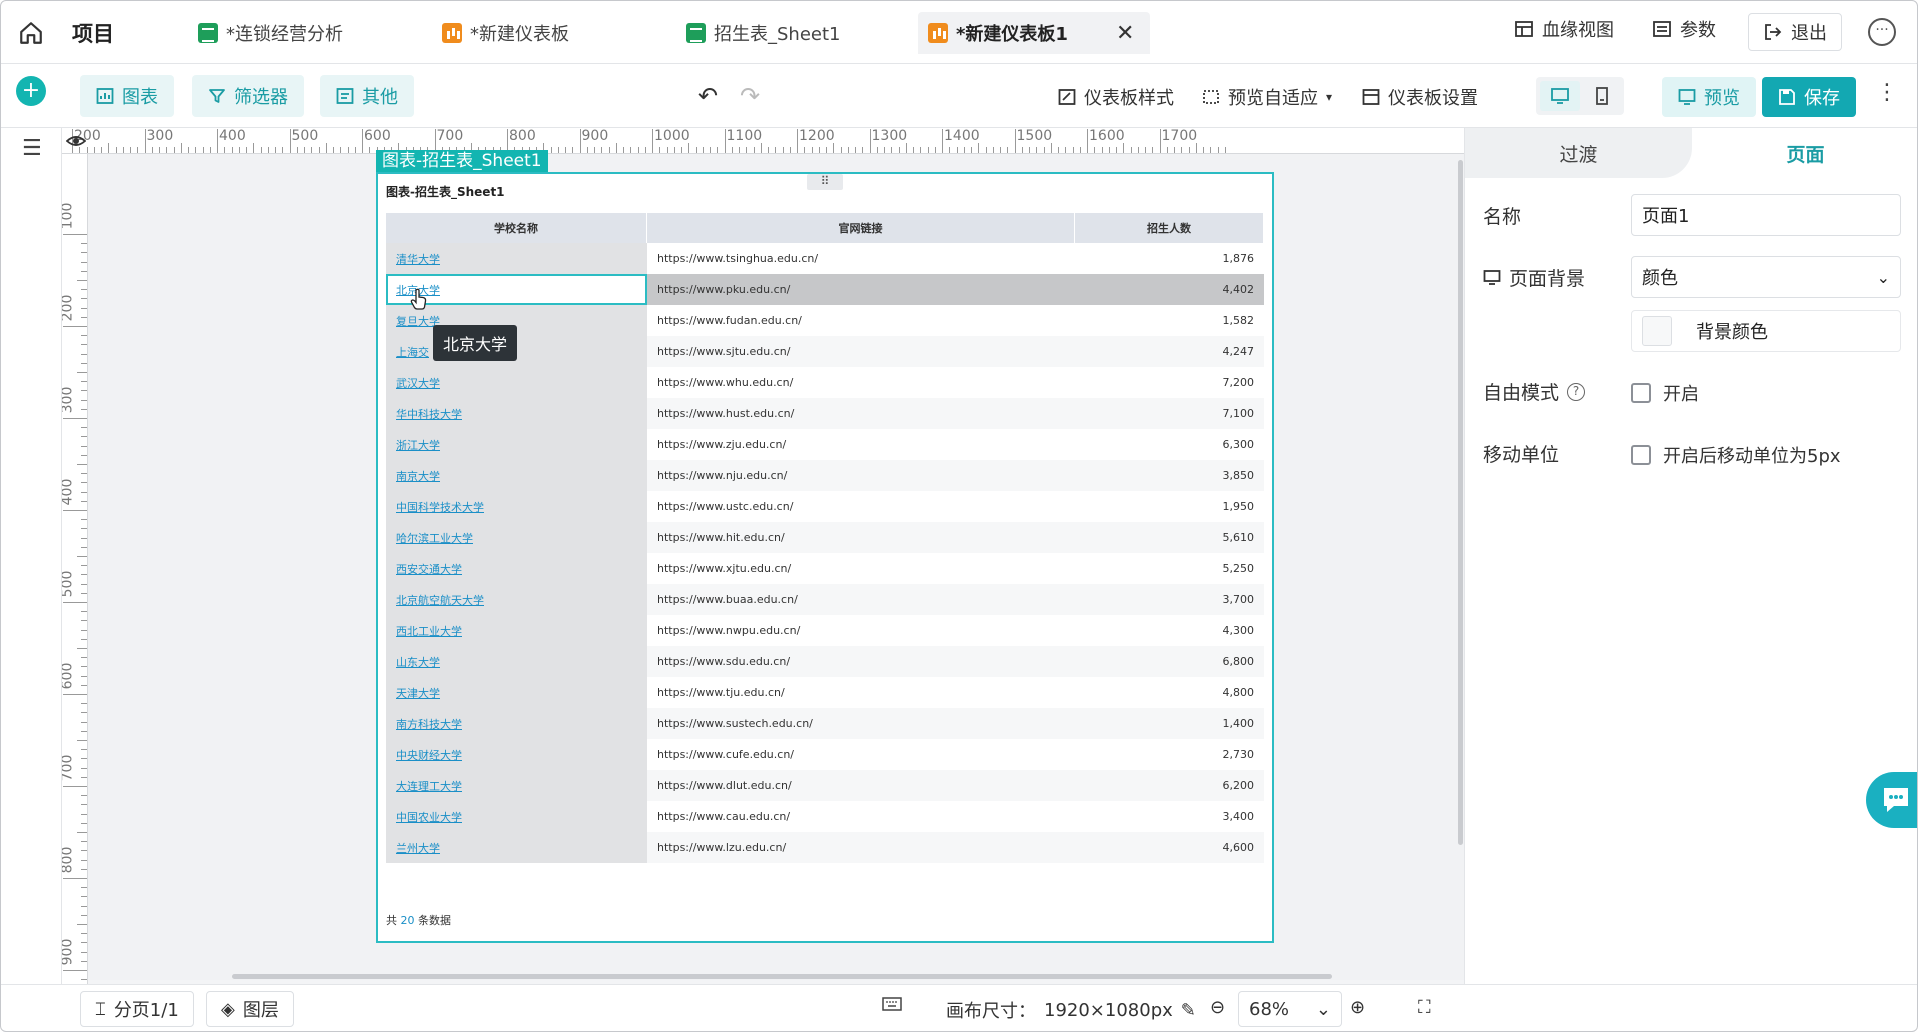 This screenshot has height=1032, width=1918. I want to click on horizontal-scrollbar, so click(782, 976).